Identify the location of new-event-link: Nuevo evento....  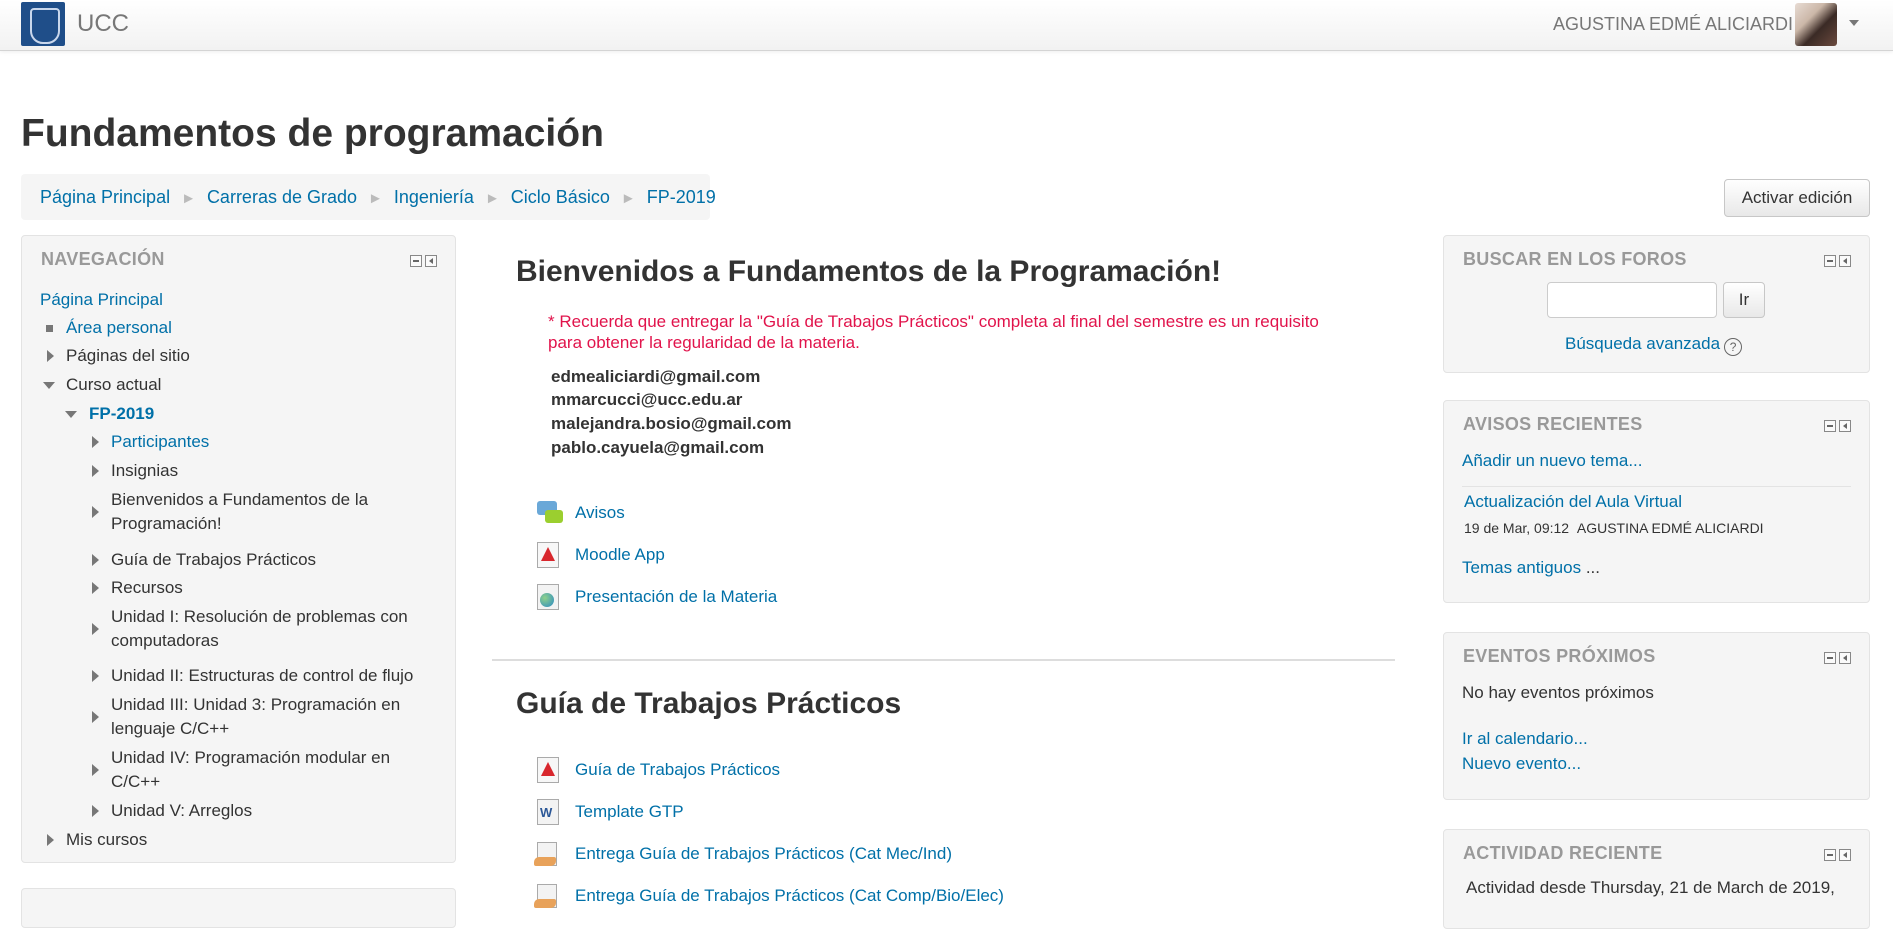
(1521, 764).